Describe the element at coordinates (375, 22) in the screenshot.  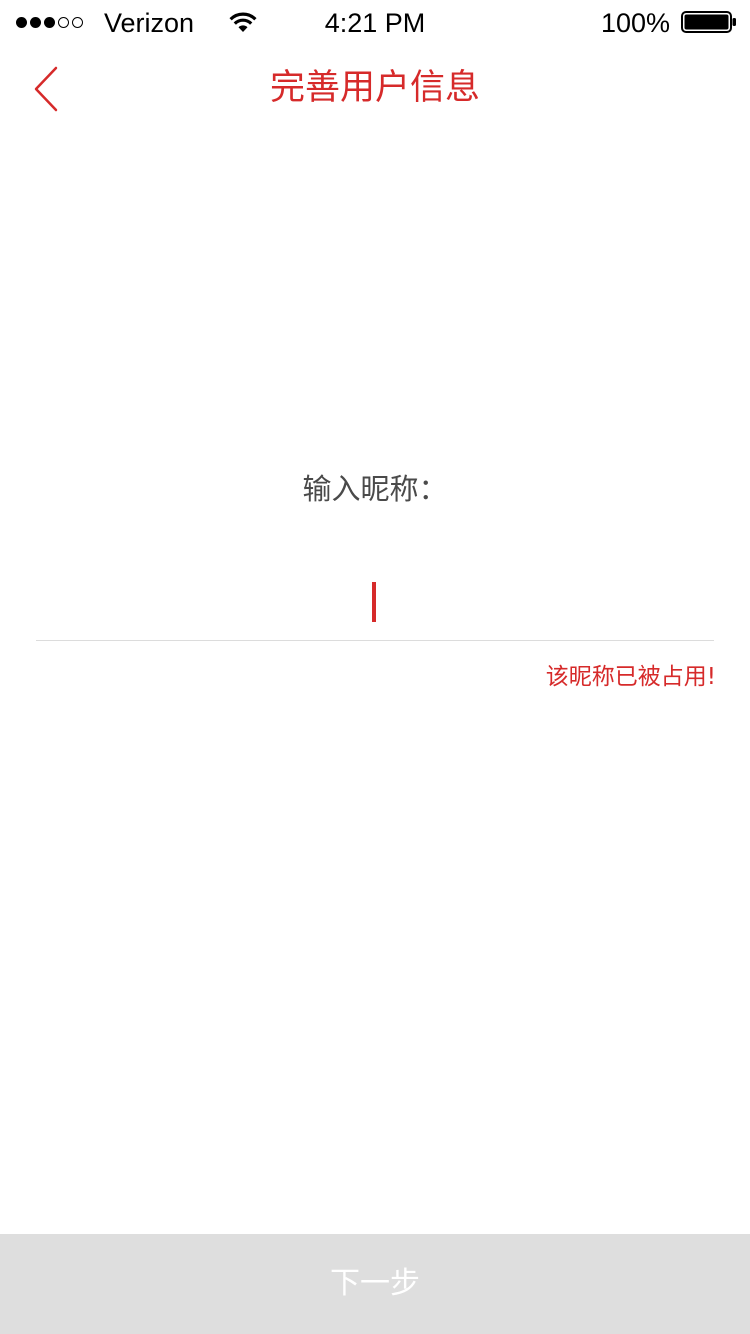
I see `status-bar: Verizon 4:21 PM 100%` at that location.